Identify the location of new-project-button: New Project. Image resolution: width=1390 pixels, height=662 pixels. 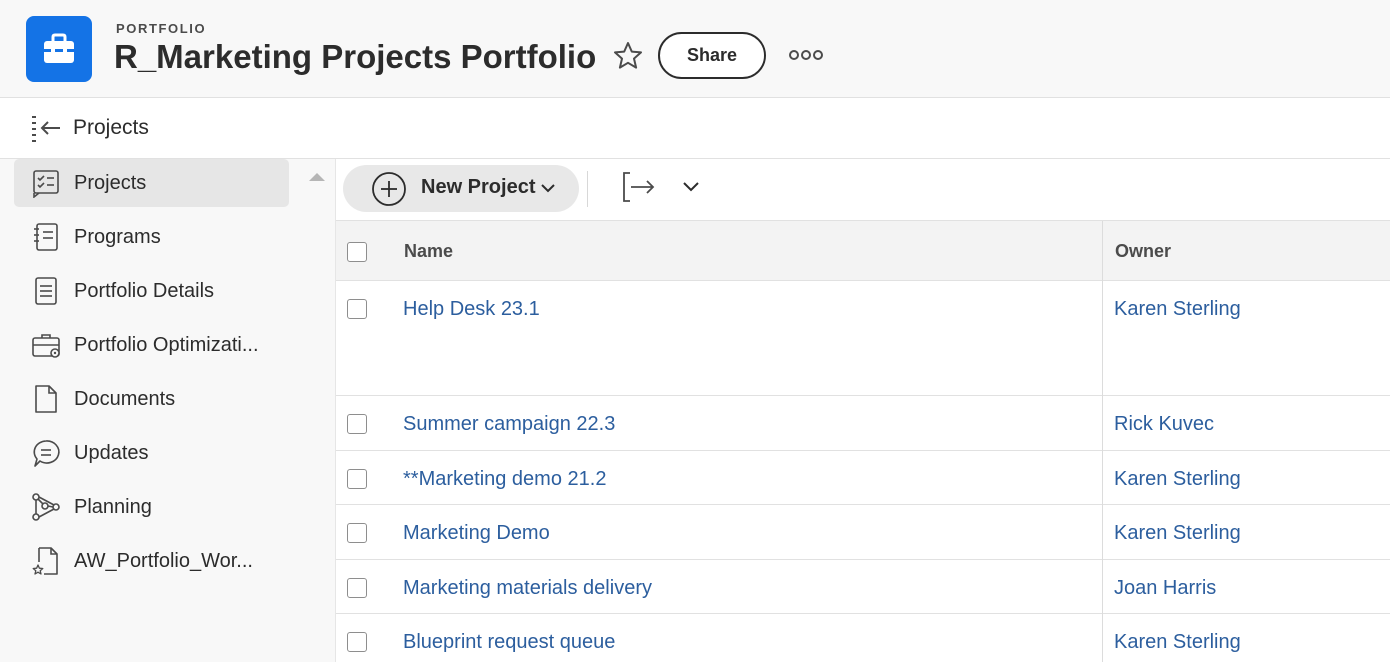
(461, 188).